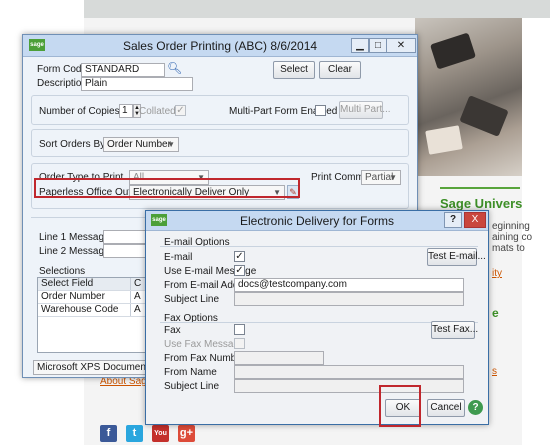 The height and width of the screenshot is (445, 550). I want to click on from-fax-field, so click(279, 358).